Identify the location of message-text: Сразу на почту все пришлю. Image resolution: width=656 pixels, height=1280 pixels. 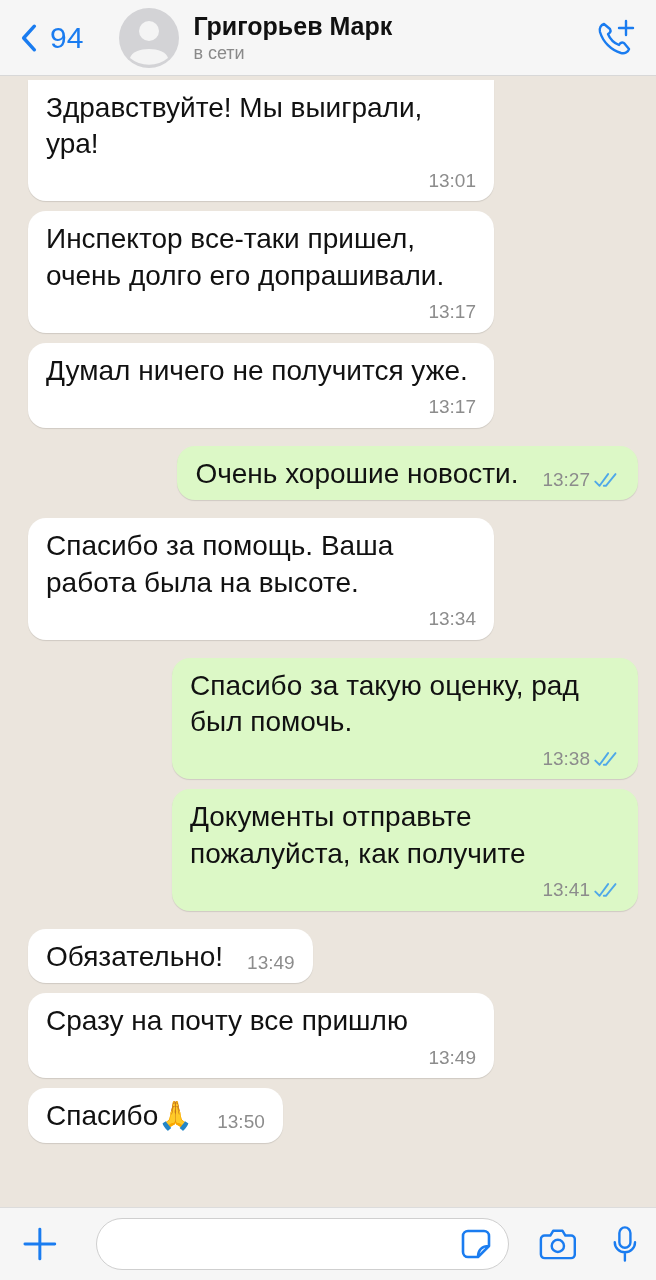
(227, 1021).